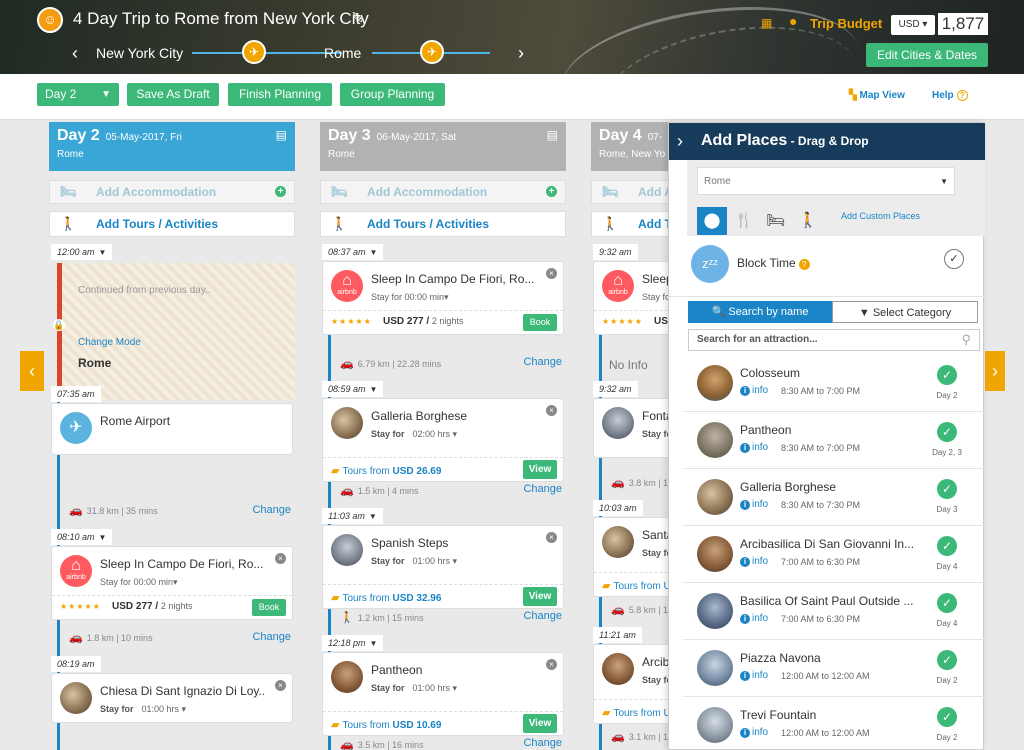  What do you see at coordinates (776, 221) in the screenshot?
I see `tab-hotels: 🛏` at bounding box center [776, 221].